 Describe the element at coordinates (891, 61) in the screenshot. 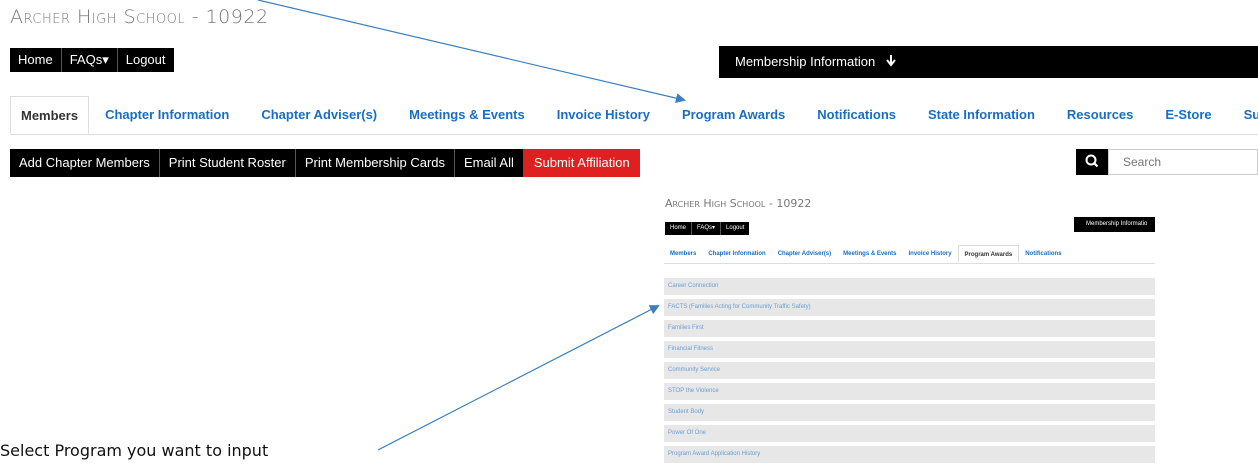

I see `arrow-down-icon` at that location.